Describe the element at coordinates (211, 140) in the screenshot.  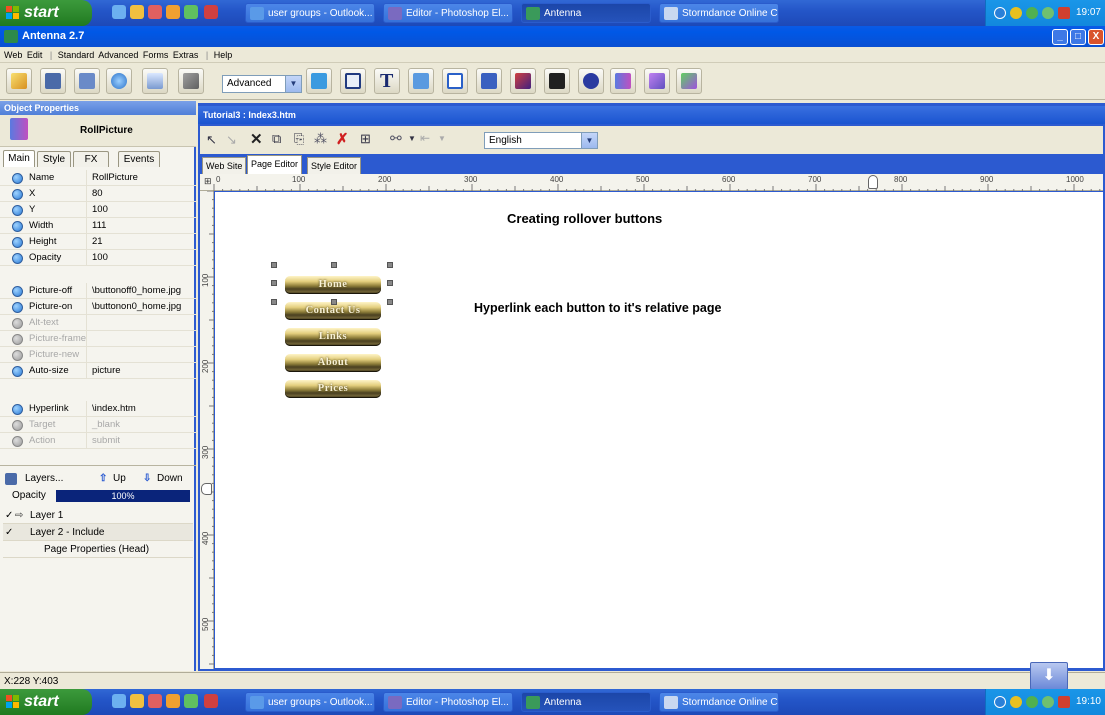
I see `select-pointer-icon: ↖` at that location.